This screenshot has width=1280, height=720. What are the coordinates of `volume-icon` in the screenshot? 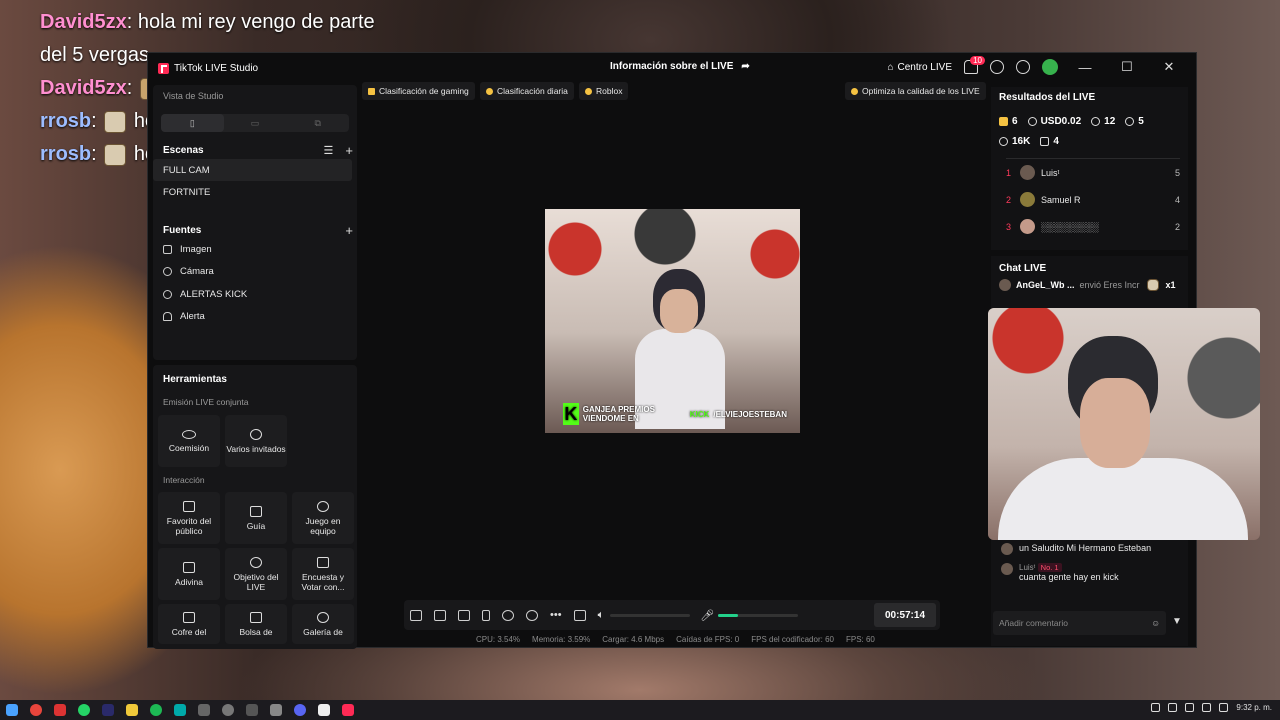 It's located at (1224, 707).